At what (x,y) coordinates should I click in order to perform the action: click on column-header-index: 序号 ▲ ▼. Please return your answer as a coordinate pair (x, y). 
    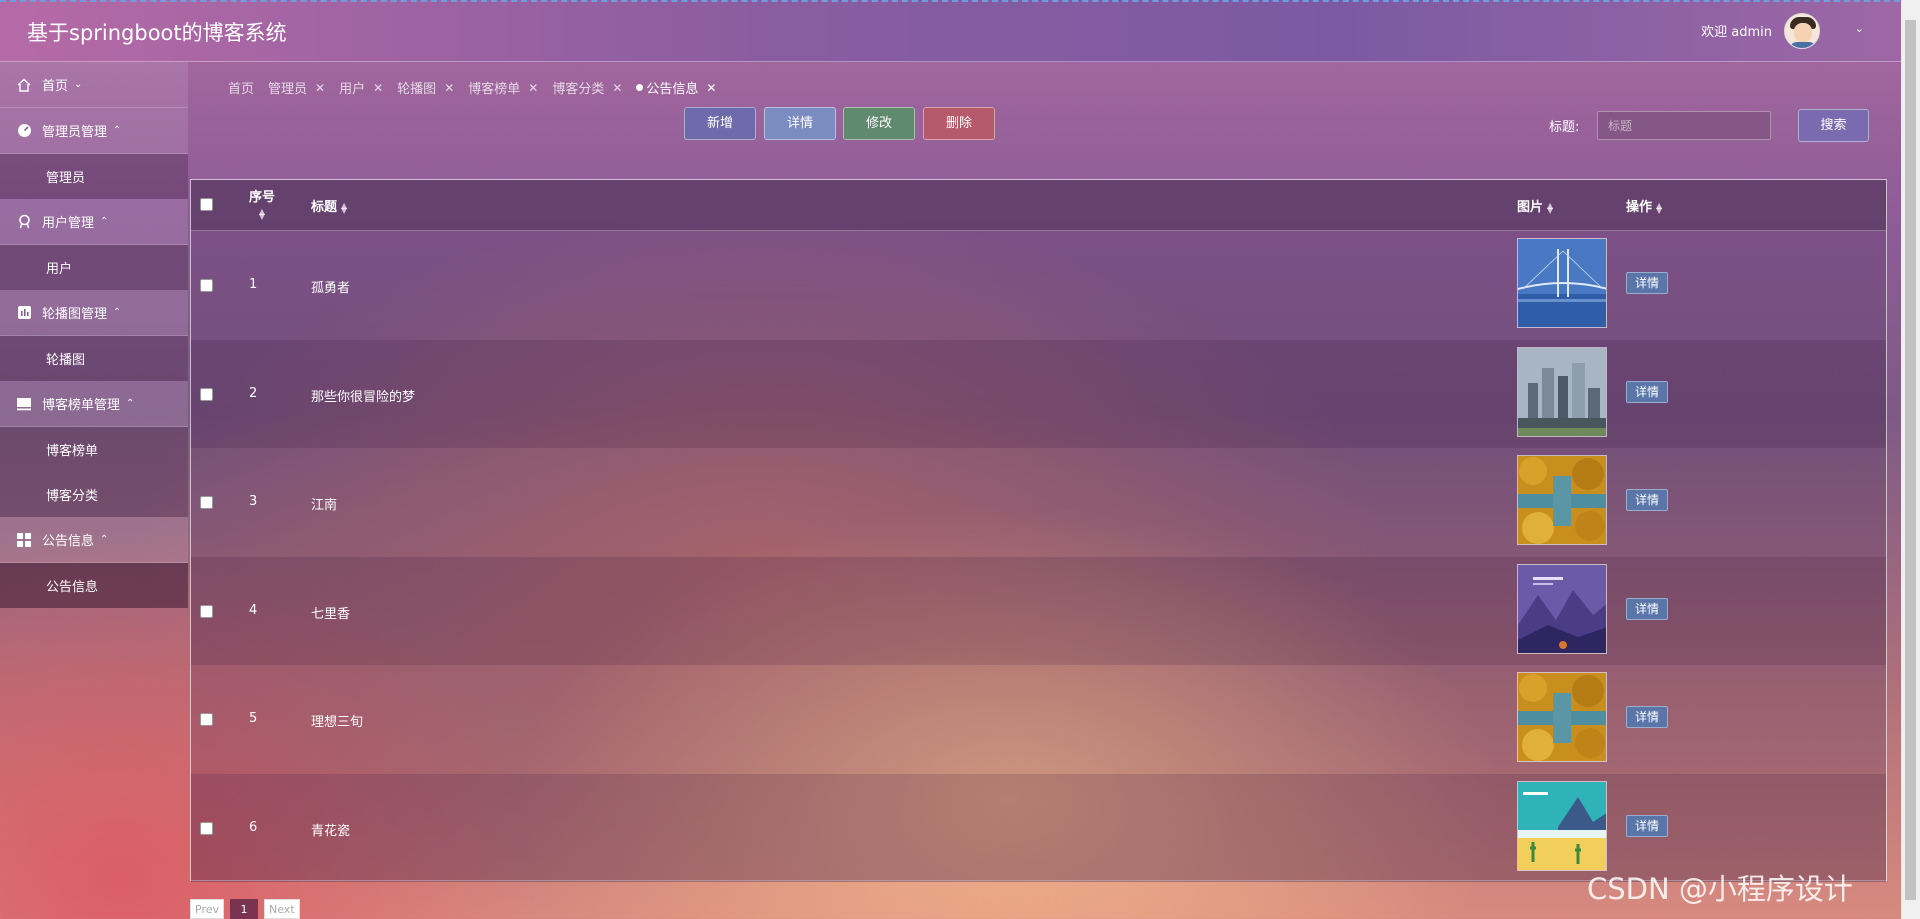
    Looking at the image, I should click on (262, 203).